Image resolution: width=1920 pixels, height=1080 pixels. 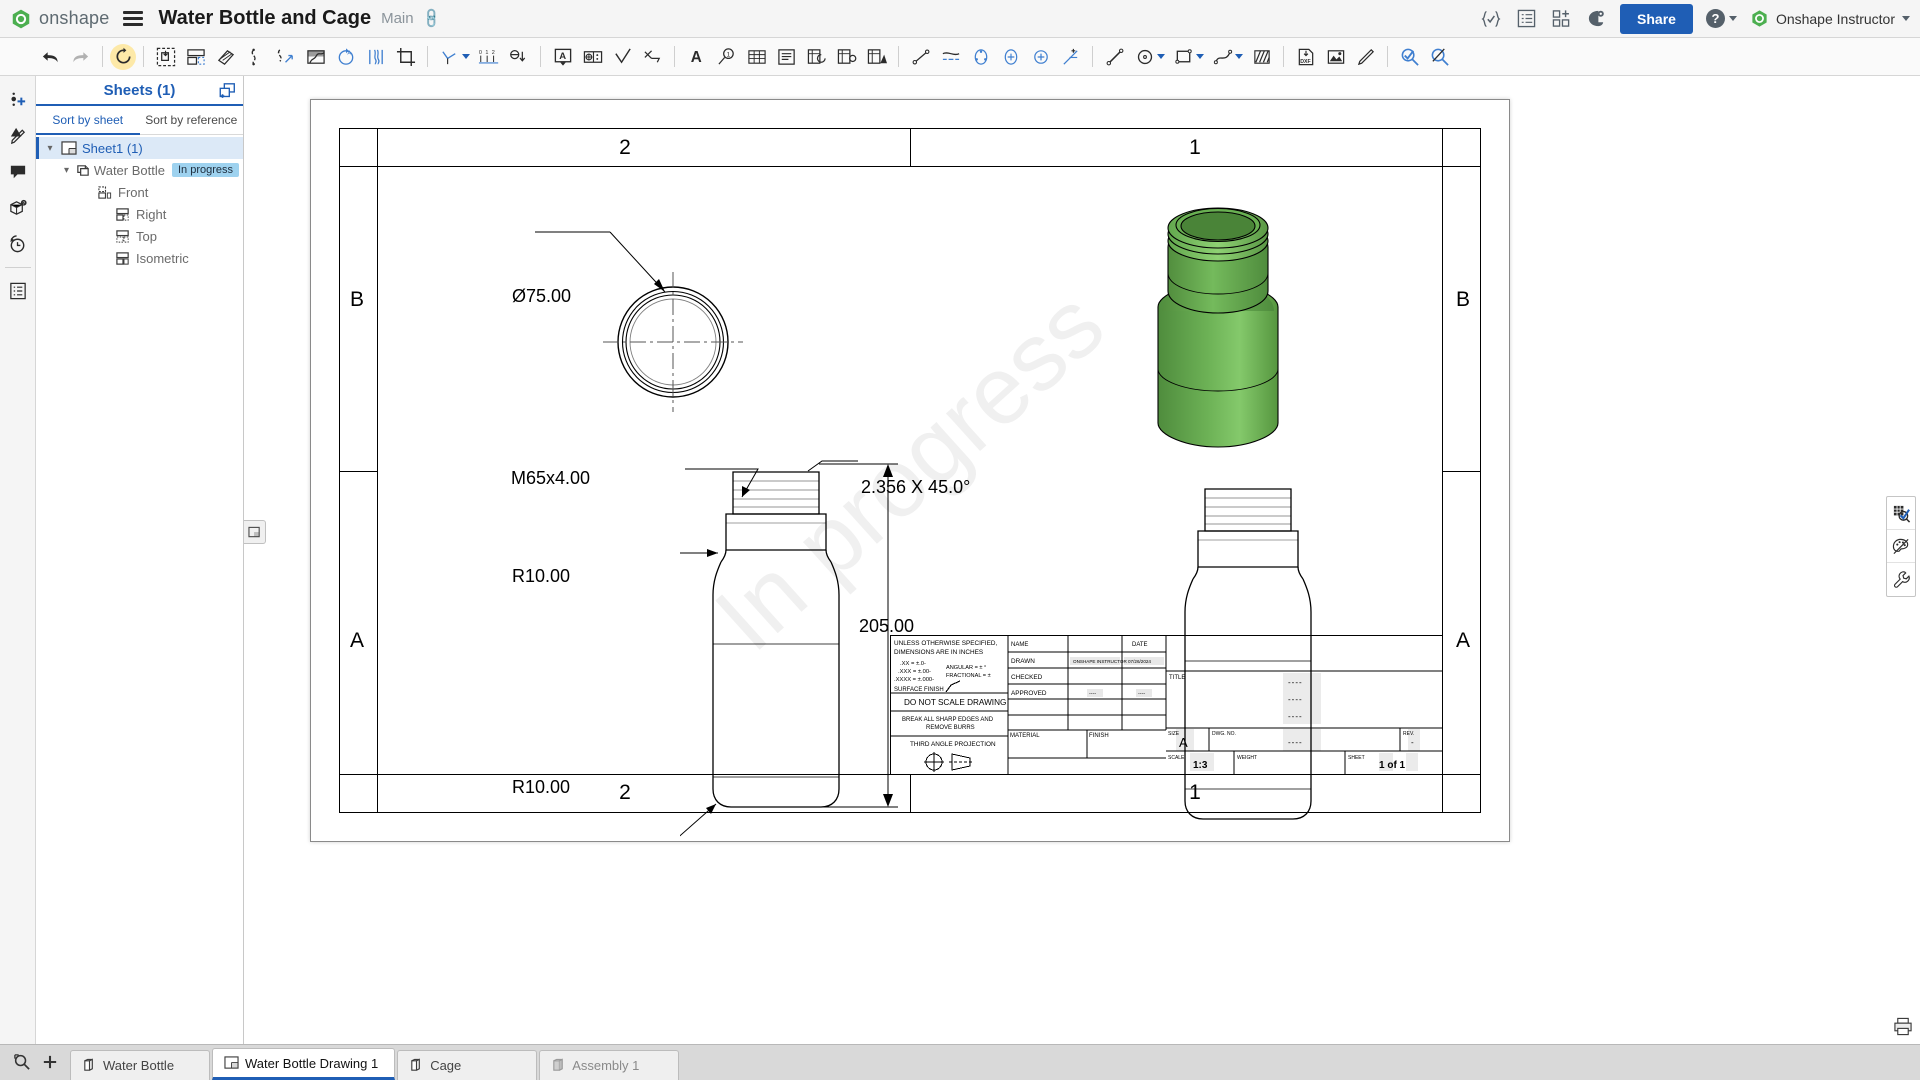 What do you see at coordinates (920, 57) in the screenshot?
I see `centerline-icon` at bounding box center [920, 57].